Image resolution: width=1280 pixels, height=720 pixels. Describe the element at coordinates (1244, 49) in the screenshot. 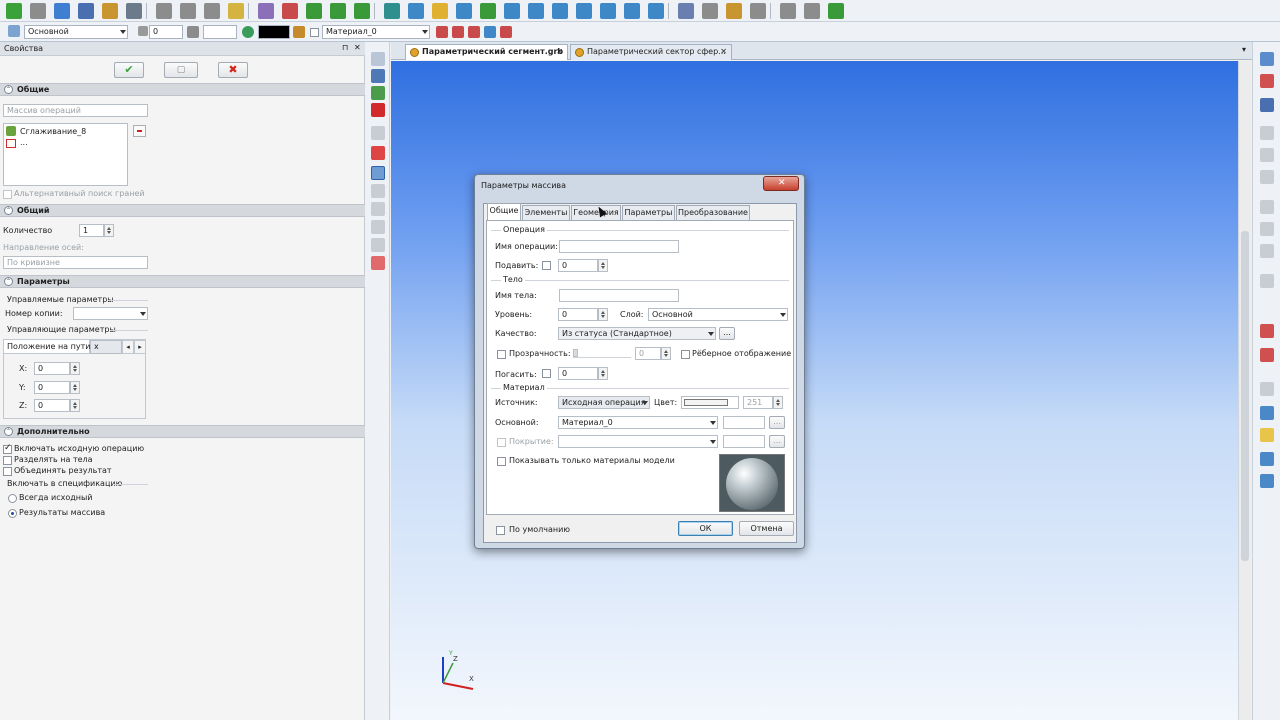

I see `tabs-menu-icon: ▾` at that location.